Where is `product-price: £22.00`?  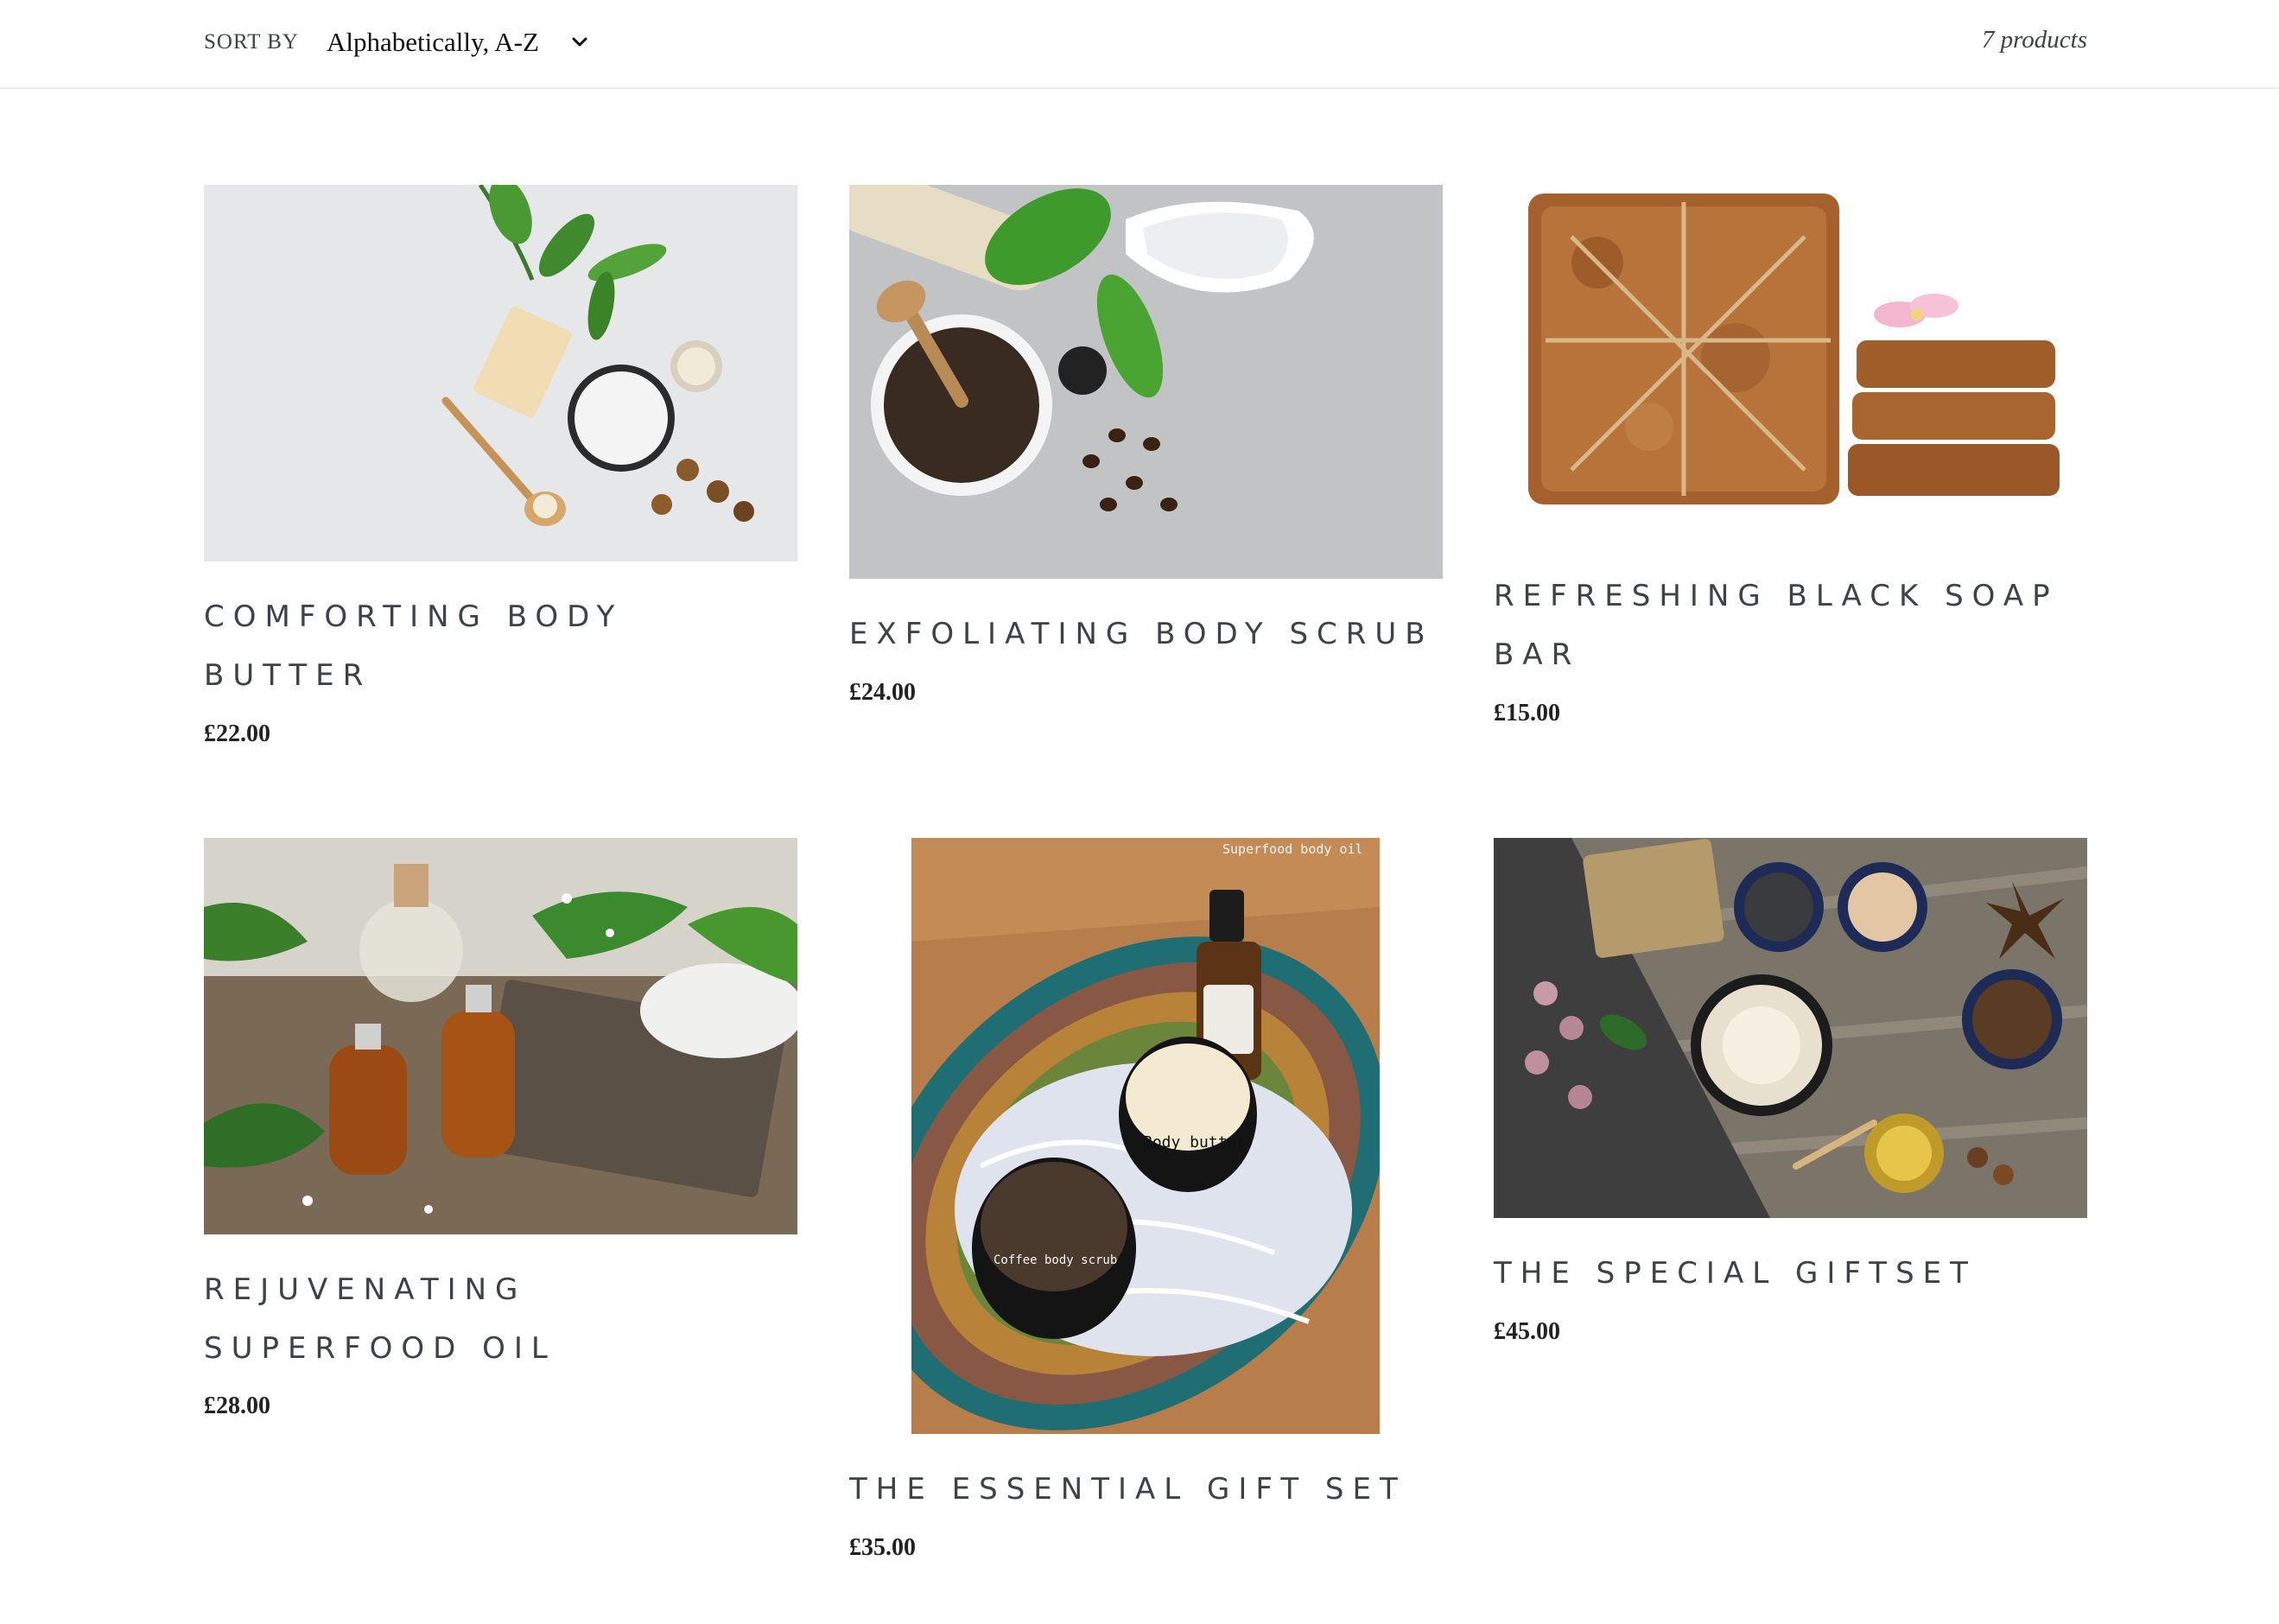
product-price: £22.00 is located at coordinates (237, 734).